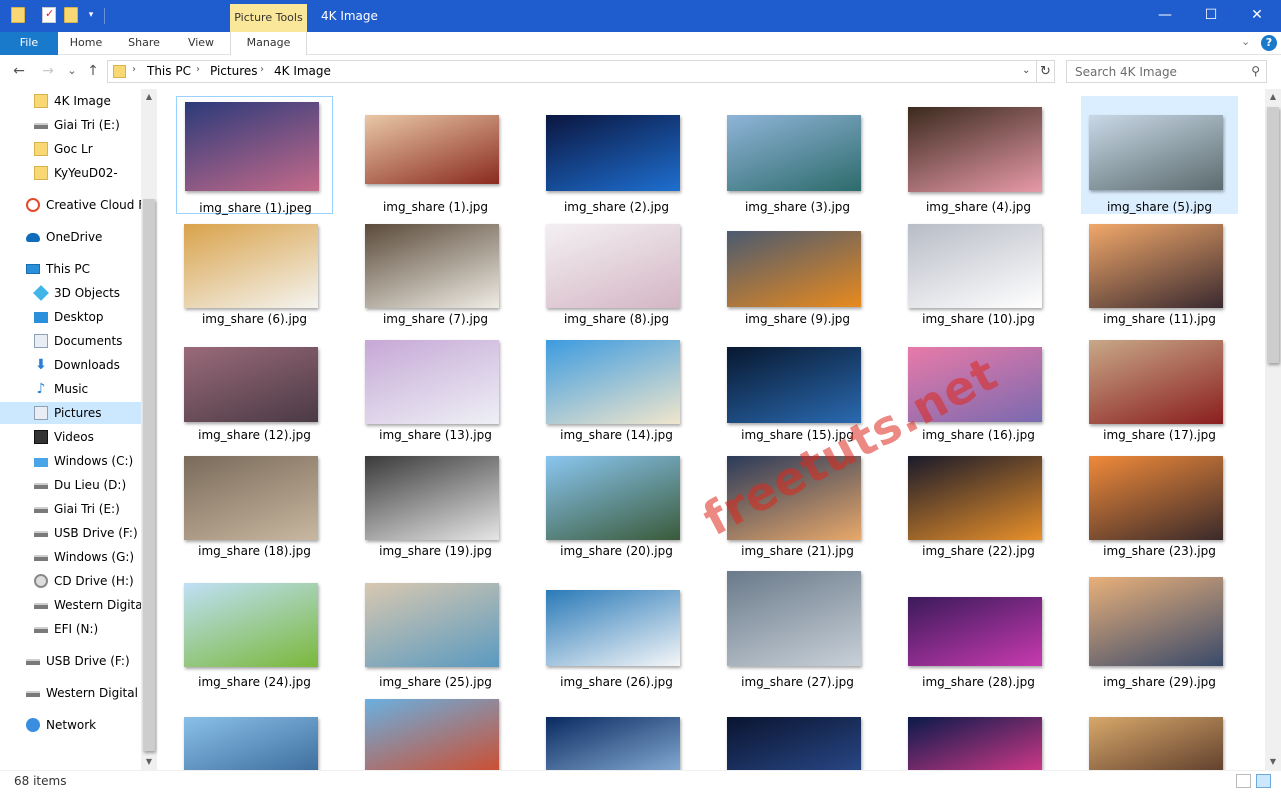 The image size is (1281, 792). Describe the element at coordinates (797, 271) in the screenshot. I see `file-item: img_share (9).jpg` at that location.